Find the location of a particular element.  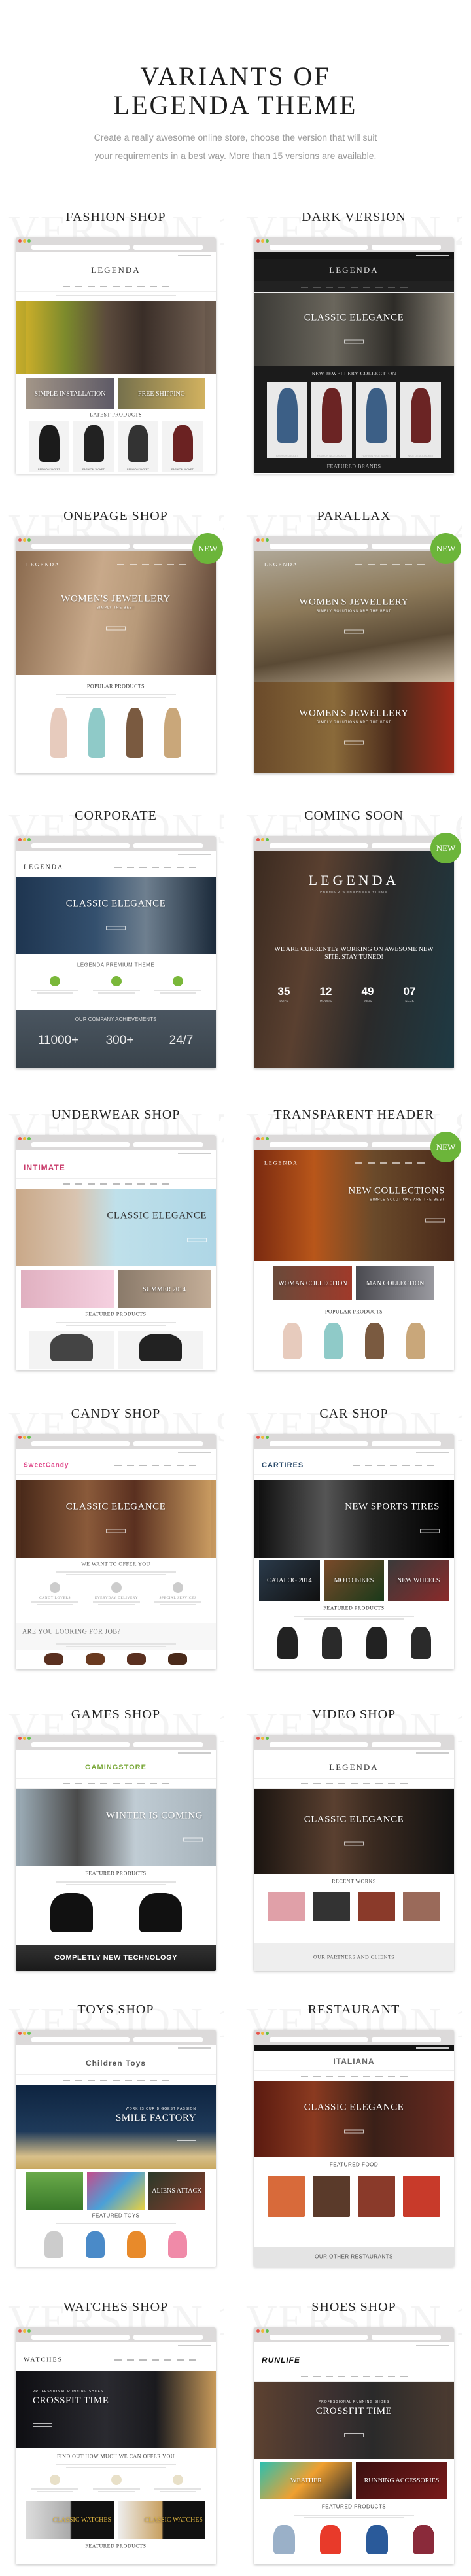

promo-banner: ALIENS ATTACK is located at coordinates (177, 2191).